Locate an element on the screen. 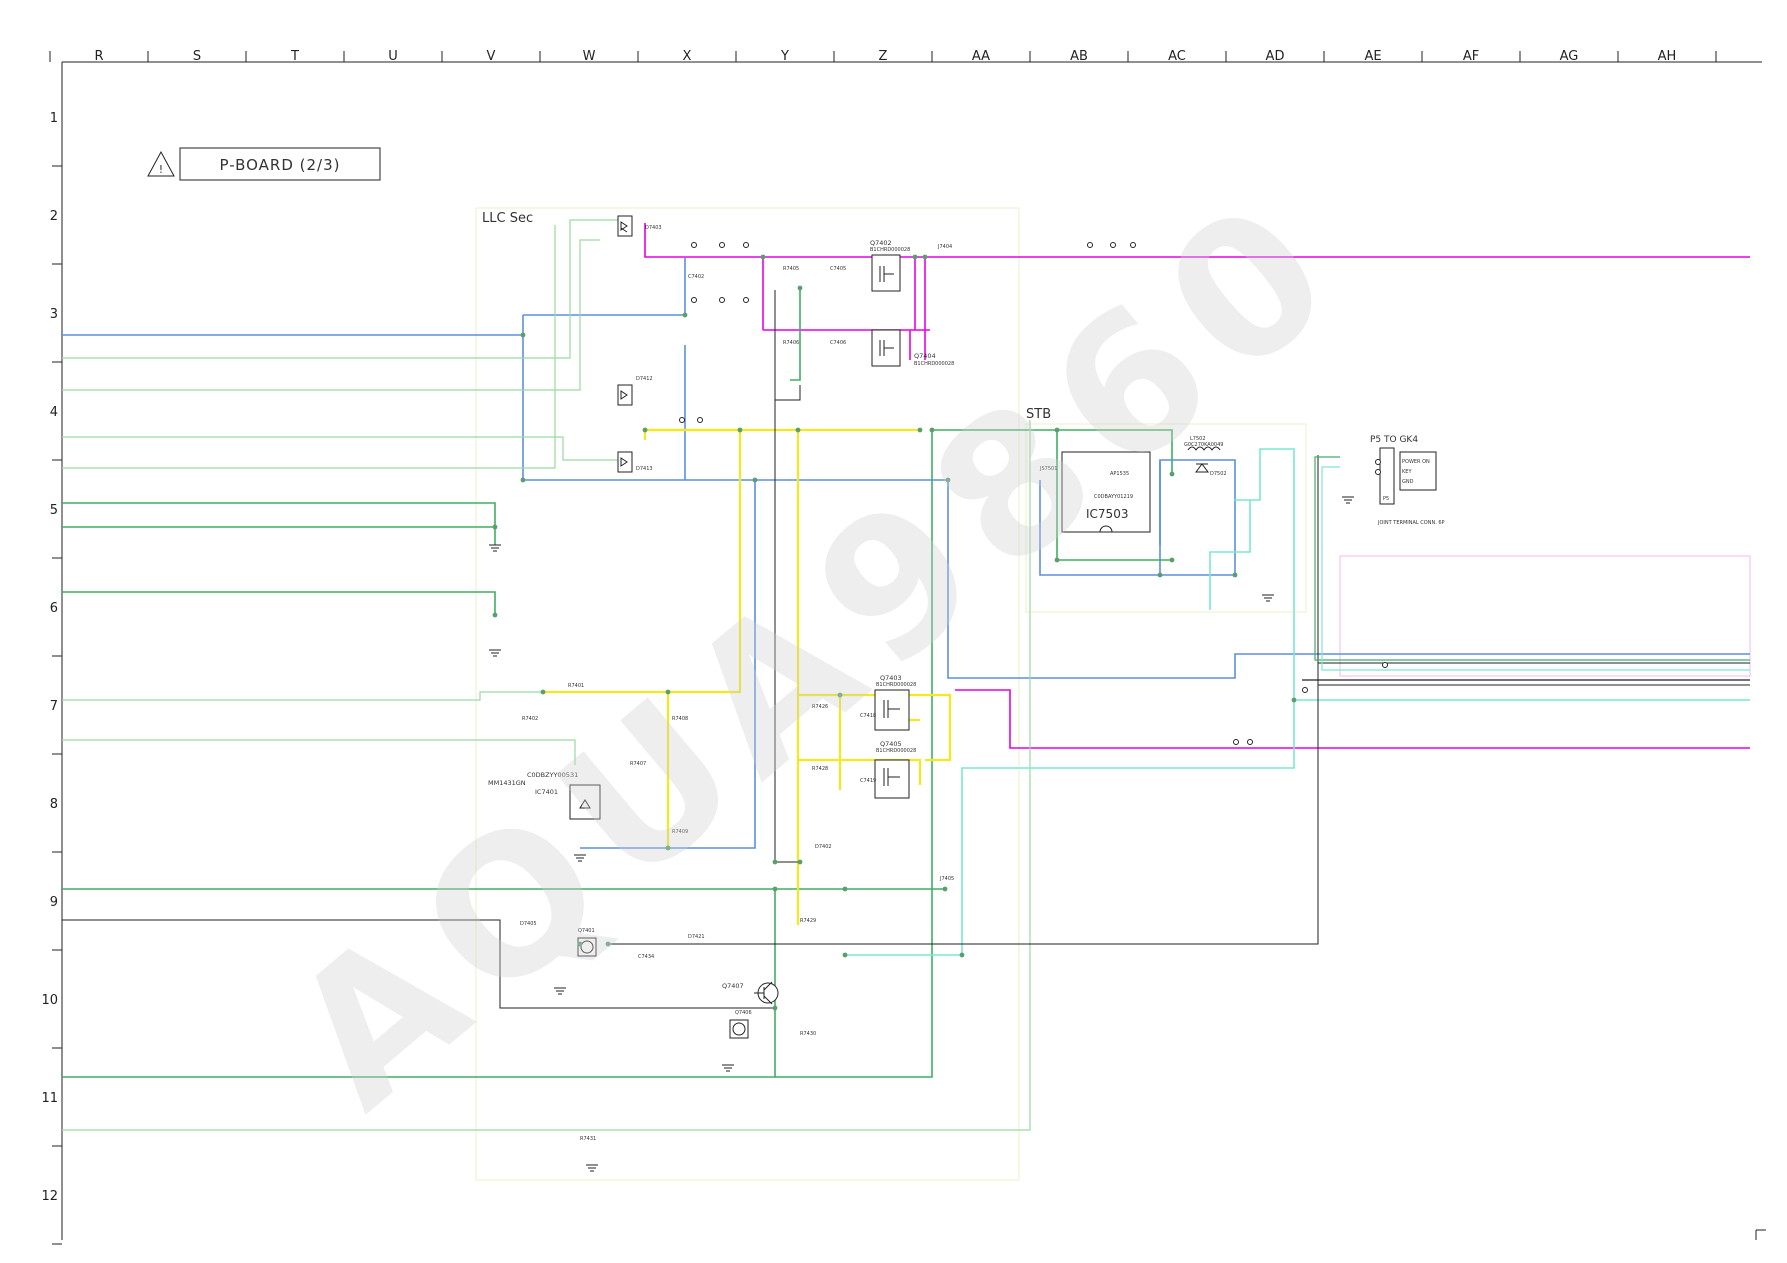 This screenshot has width=1787, height=1263. column-label-x: X is located at coordinates (687, 56).